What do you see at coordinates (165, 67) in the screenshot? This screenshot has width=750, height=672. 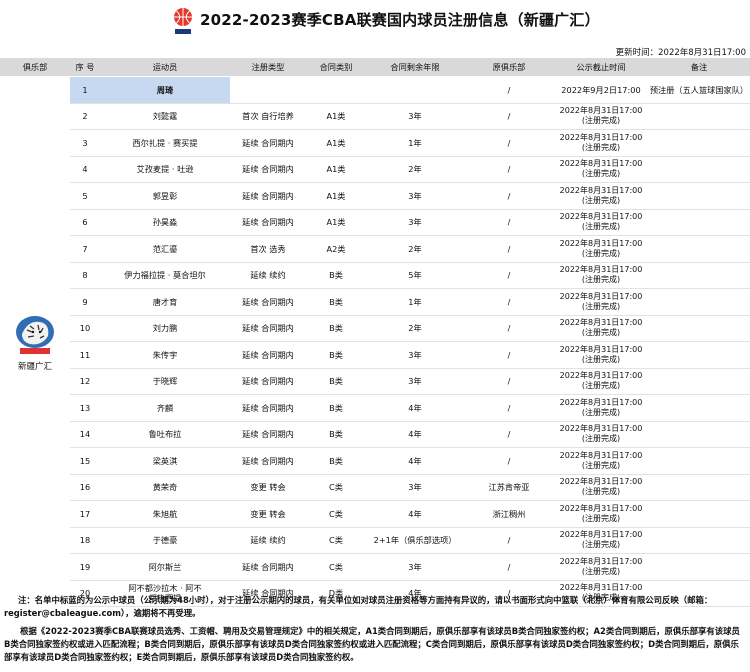 I see `column-header: 运动员` at bounding box center [165, 67].